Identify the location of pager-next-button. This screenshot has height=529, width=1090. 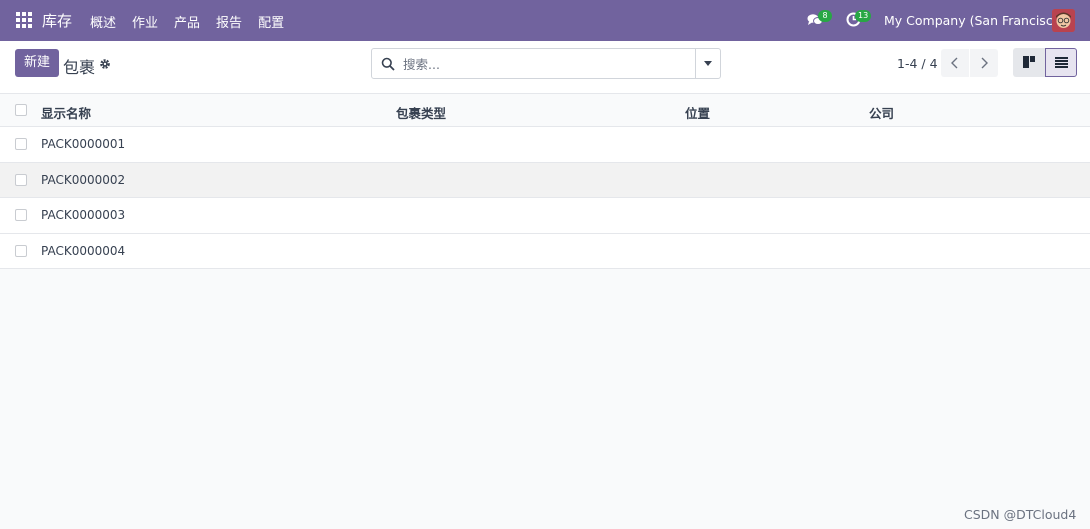
(984, 63).